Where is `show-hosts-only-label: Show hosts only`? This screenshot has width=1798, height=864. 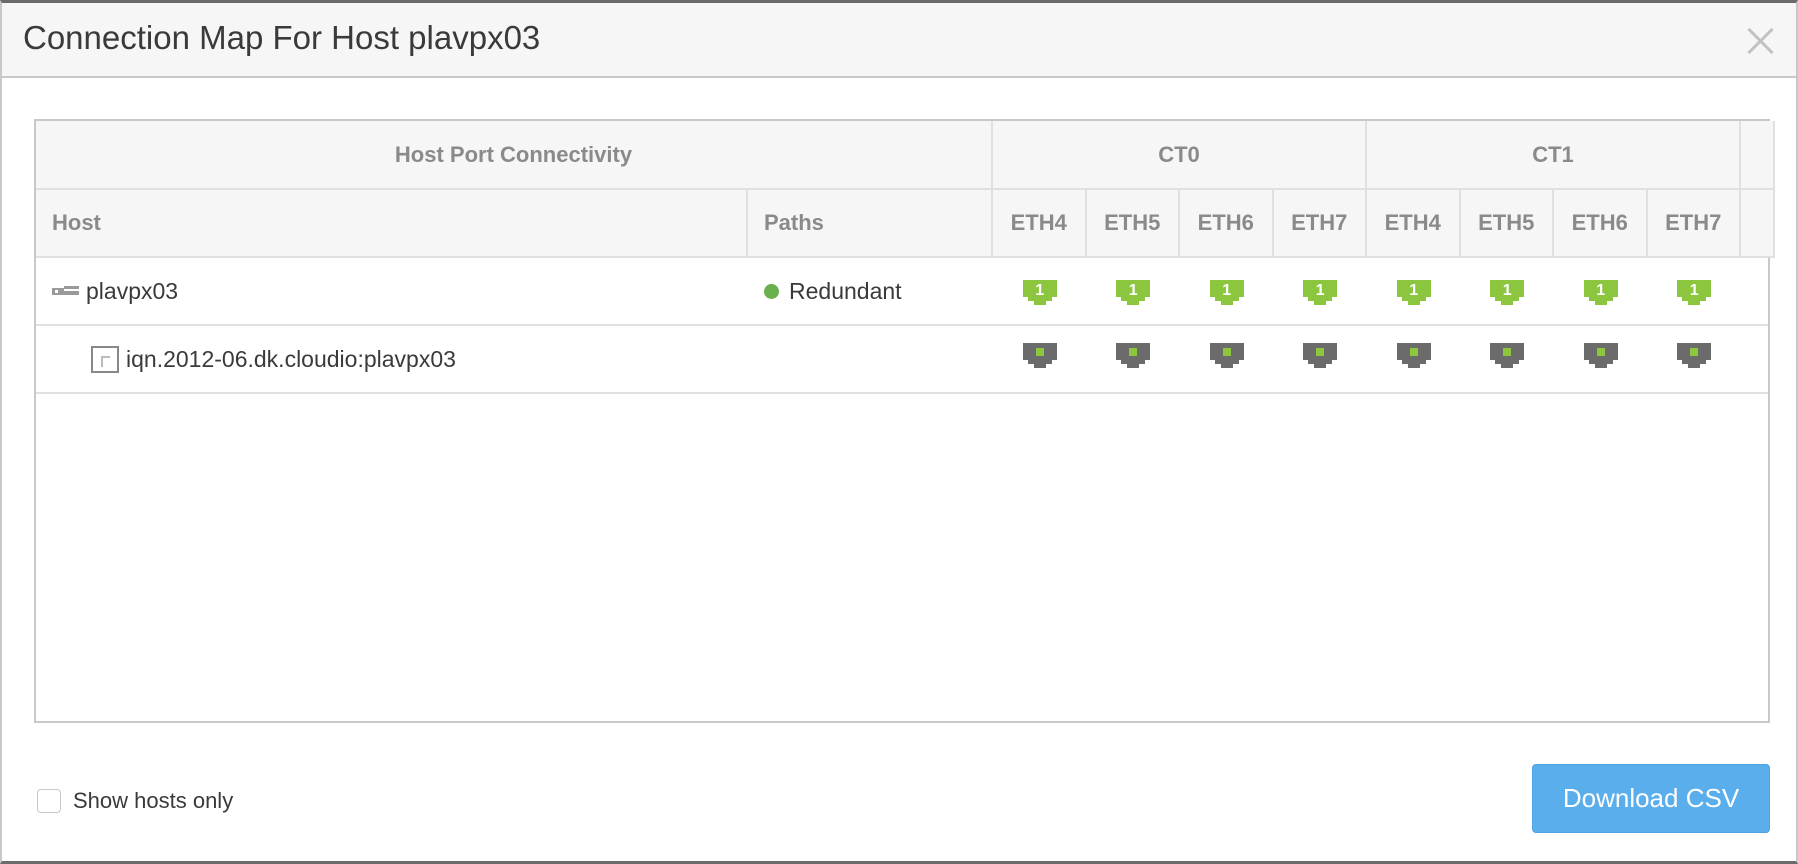 show-hosts-only-label: Show hosts only is located at coordinates (153, 800).